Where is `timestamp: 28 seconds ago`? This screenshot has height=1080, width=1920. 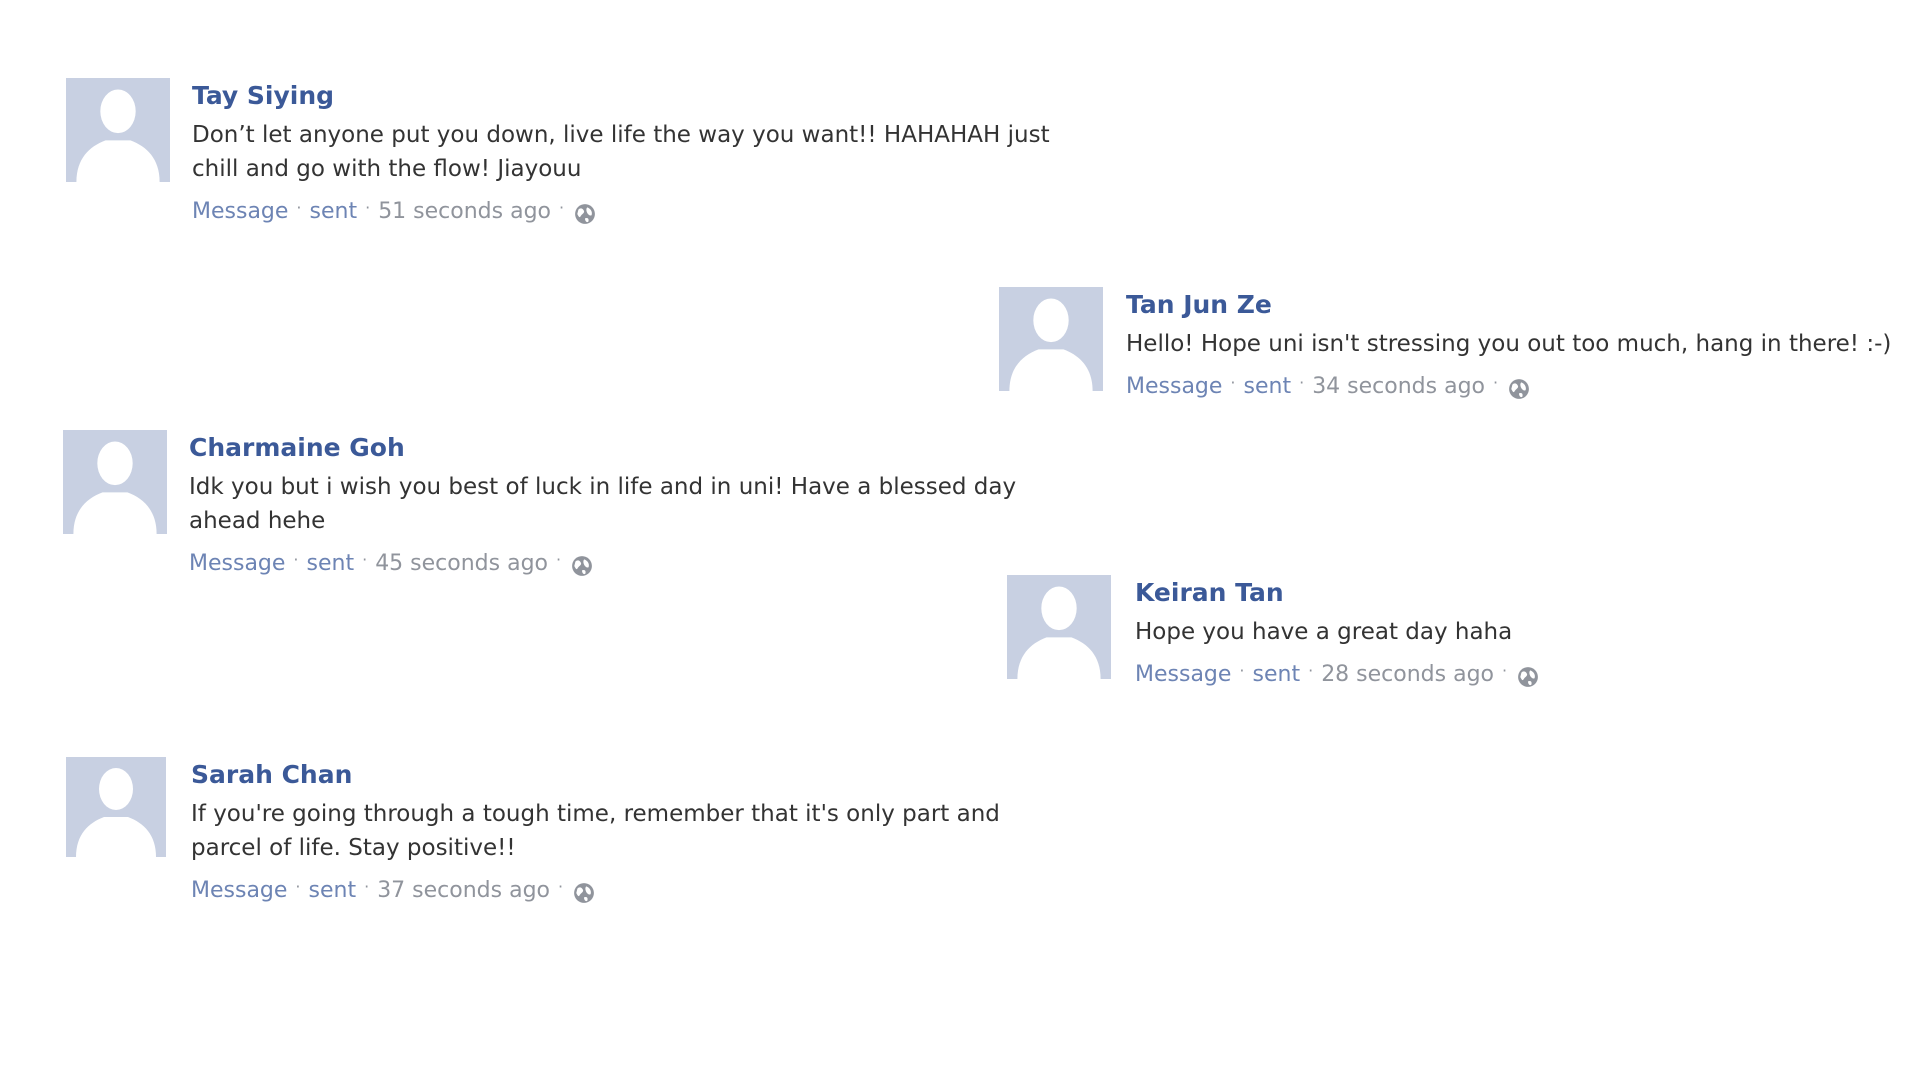 timestamp: 28 seconds ago is located at coordinates (1407, 675).